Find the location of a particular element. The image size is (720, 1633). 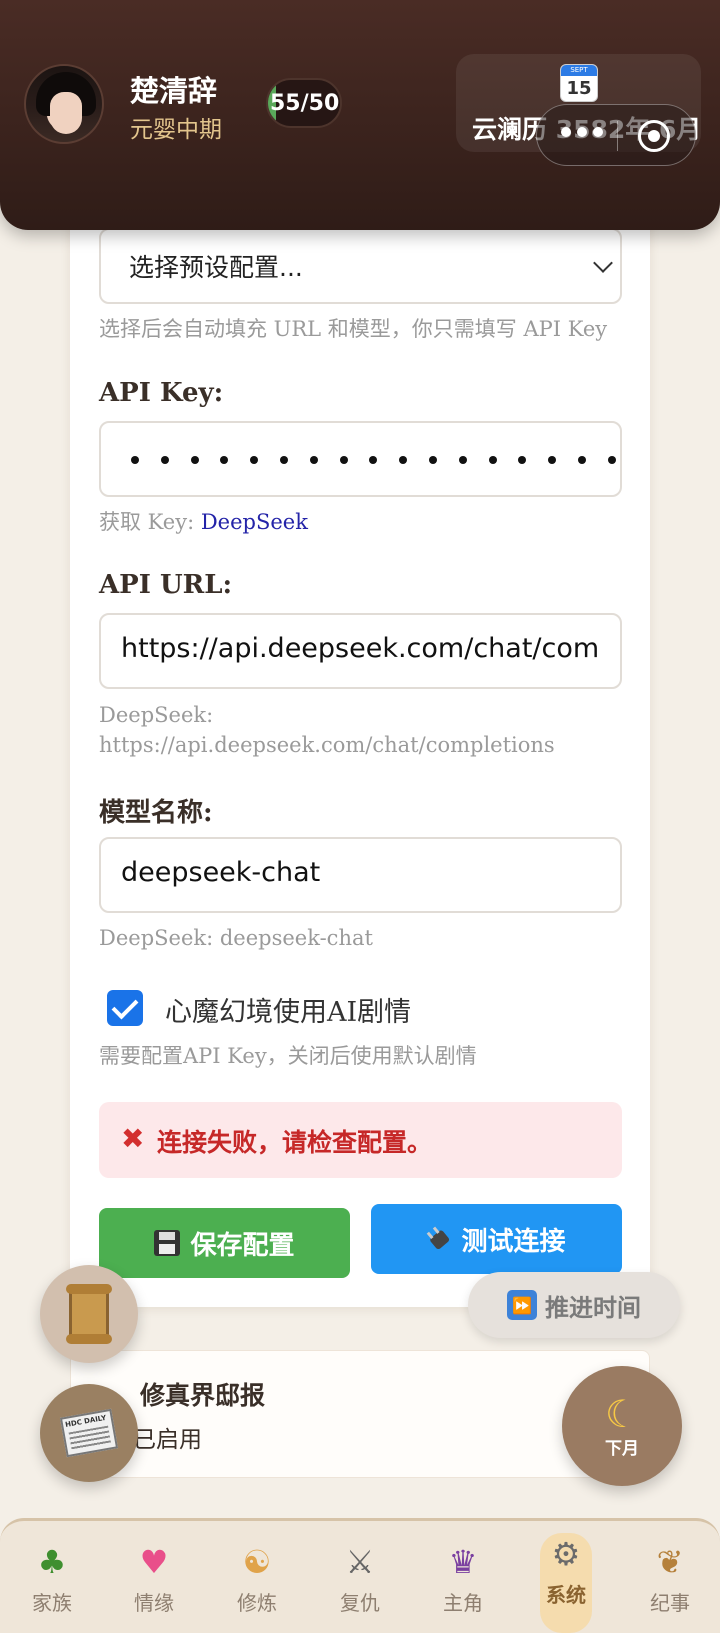

api-key-hint-prefix: 获取 Key: is located at coordinates (150, 522).